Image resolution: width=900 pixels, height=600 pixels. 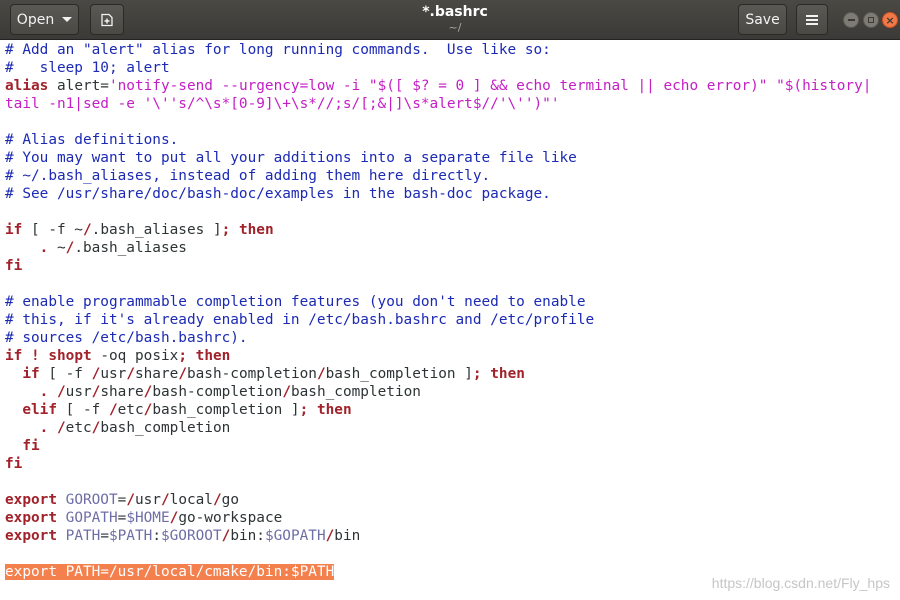 What do you see at coordinates (295, 536) in the screenshot?
I see `code-token-var: $GOPATH` at bounding box center [295, 536].